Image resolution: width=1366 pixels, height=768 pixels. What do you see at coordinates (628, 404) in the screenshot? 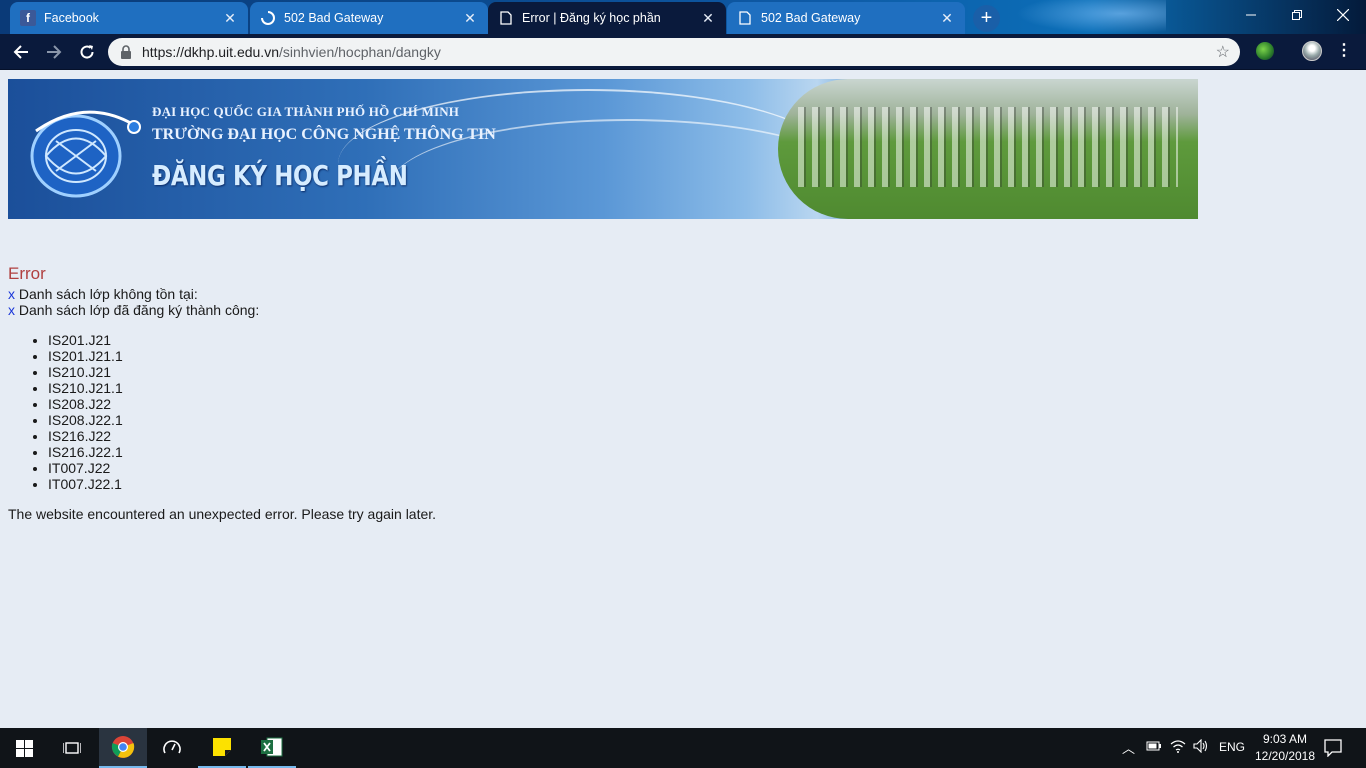
I see `list-item: IS208.J22` at bounding box center [628, 404].